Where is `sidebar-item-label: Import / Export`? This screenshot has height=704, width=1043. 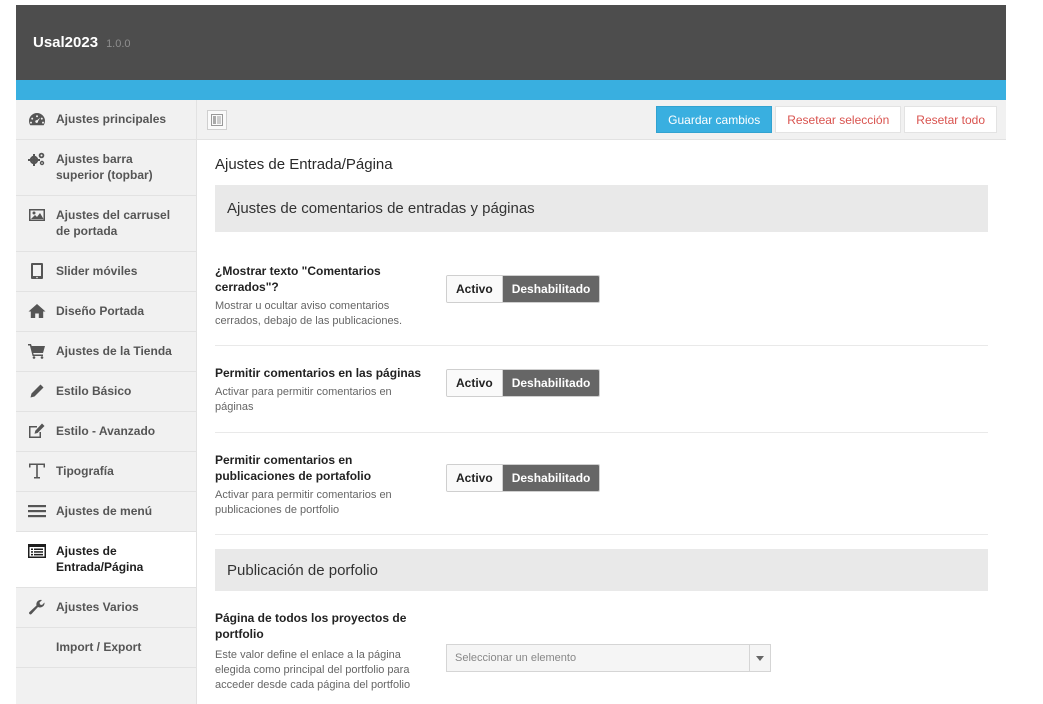 sidebar-item-label: Import / Export is located at coordinates (99, 647).